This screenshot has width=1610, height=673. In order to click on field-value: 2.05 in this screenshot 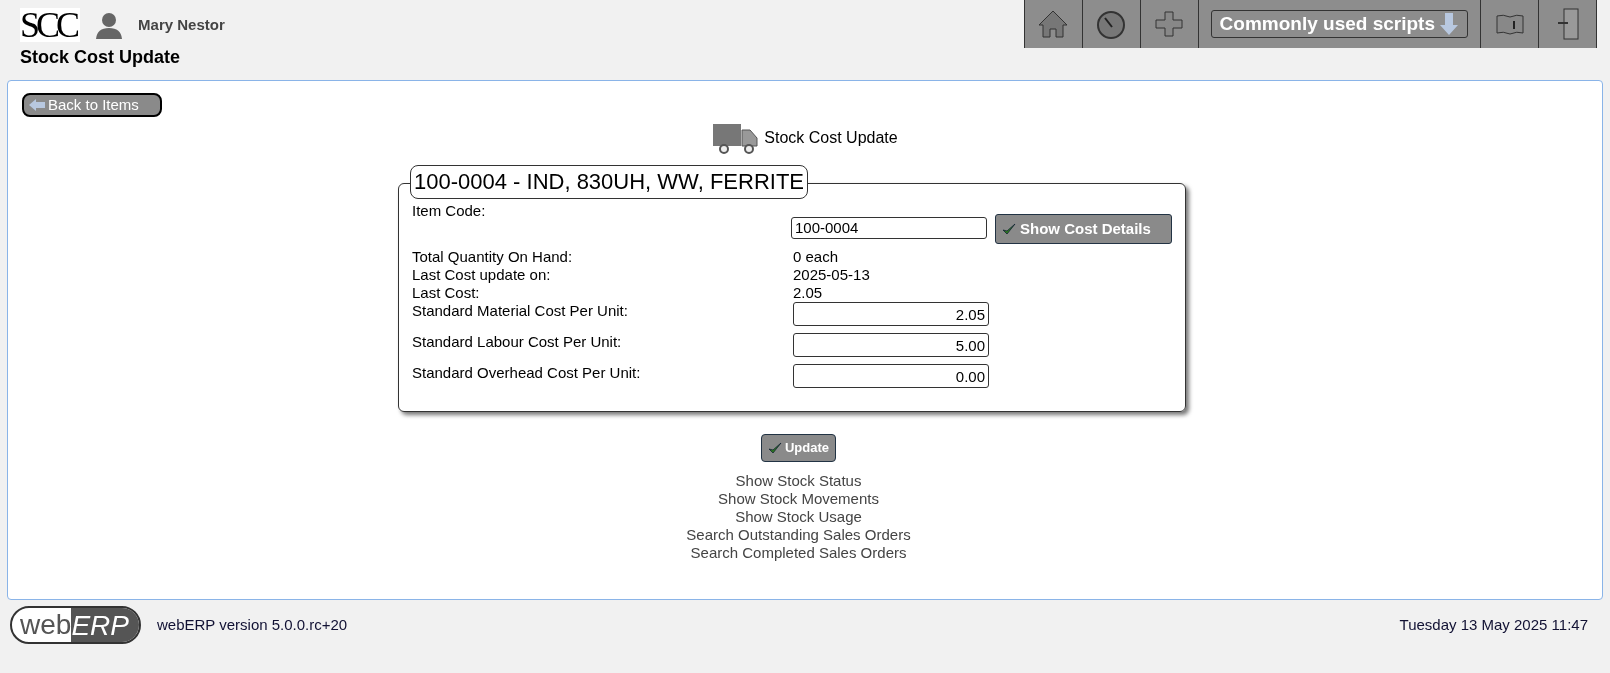, I will do `click(808, 293)`.